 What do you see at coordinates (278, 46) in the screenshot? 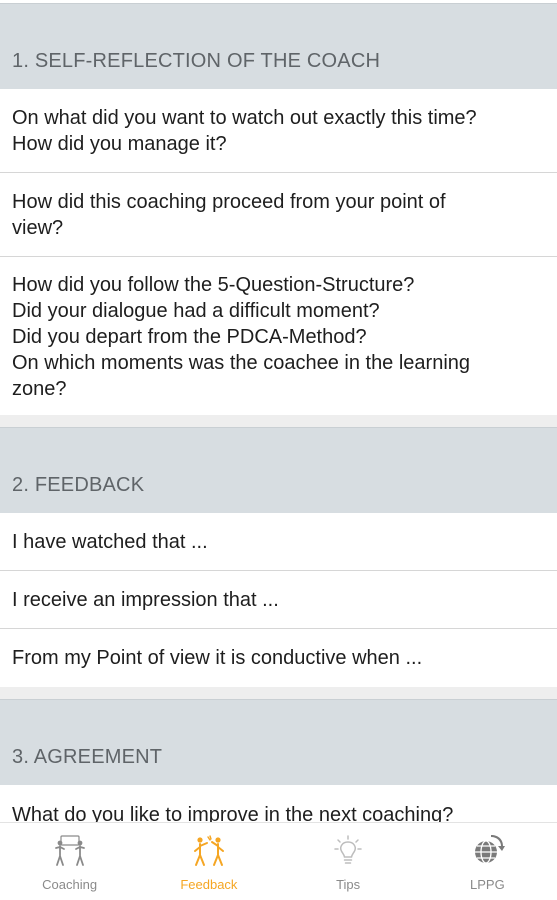
I see `section-header-self-reflection: 1. SELF-REFLECTION OF THE COACH` at bounding box center [278, 46].